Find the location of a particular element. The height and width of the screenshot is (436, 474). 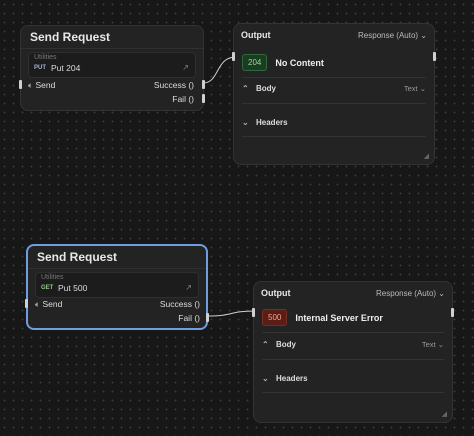

request-selector: Utilities PUT Put 204 ↗ is located at coordinates (112, 65).